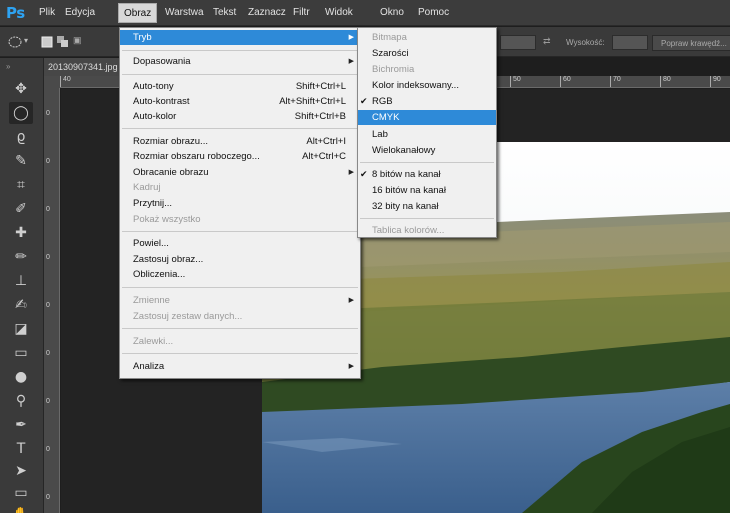 This screenshot has height=513, width=730. I want to click on menu-okno: Okno, so click(392, 15).